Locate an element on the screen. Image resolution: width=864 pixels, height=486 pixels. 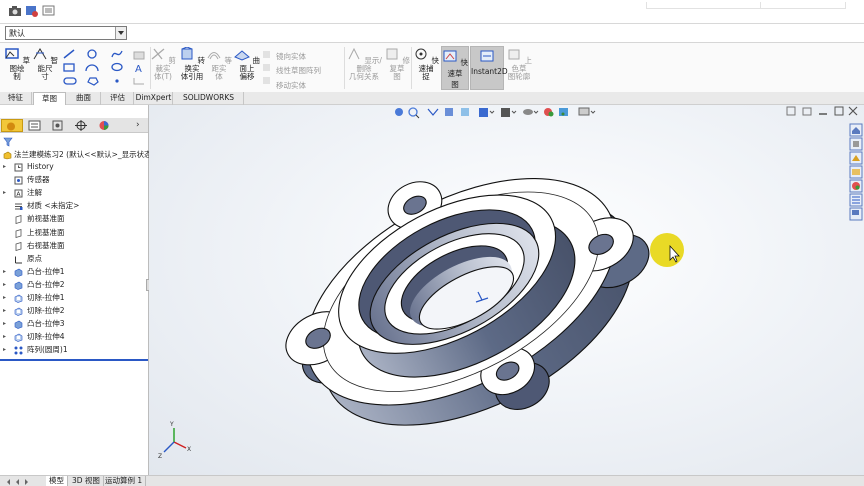
tab-3d-views: 3D 视图 is located at coordinates (86, 481).